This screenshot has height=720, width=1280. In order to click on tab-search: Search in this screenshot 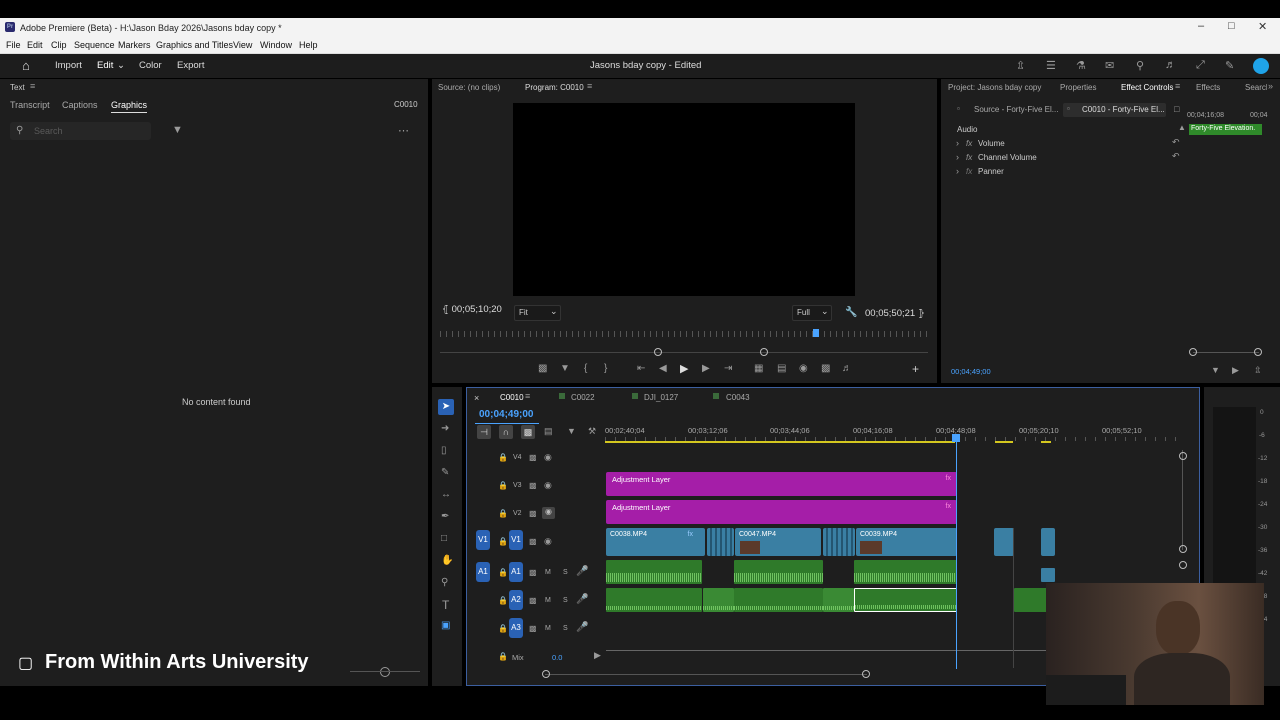, I will do `click(1256, 87)`.